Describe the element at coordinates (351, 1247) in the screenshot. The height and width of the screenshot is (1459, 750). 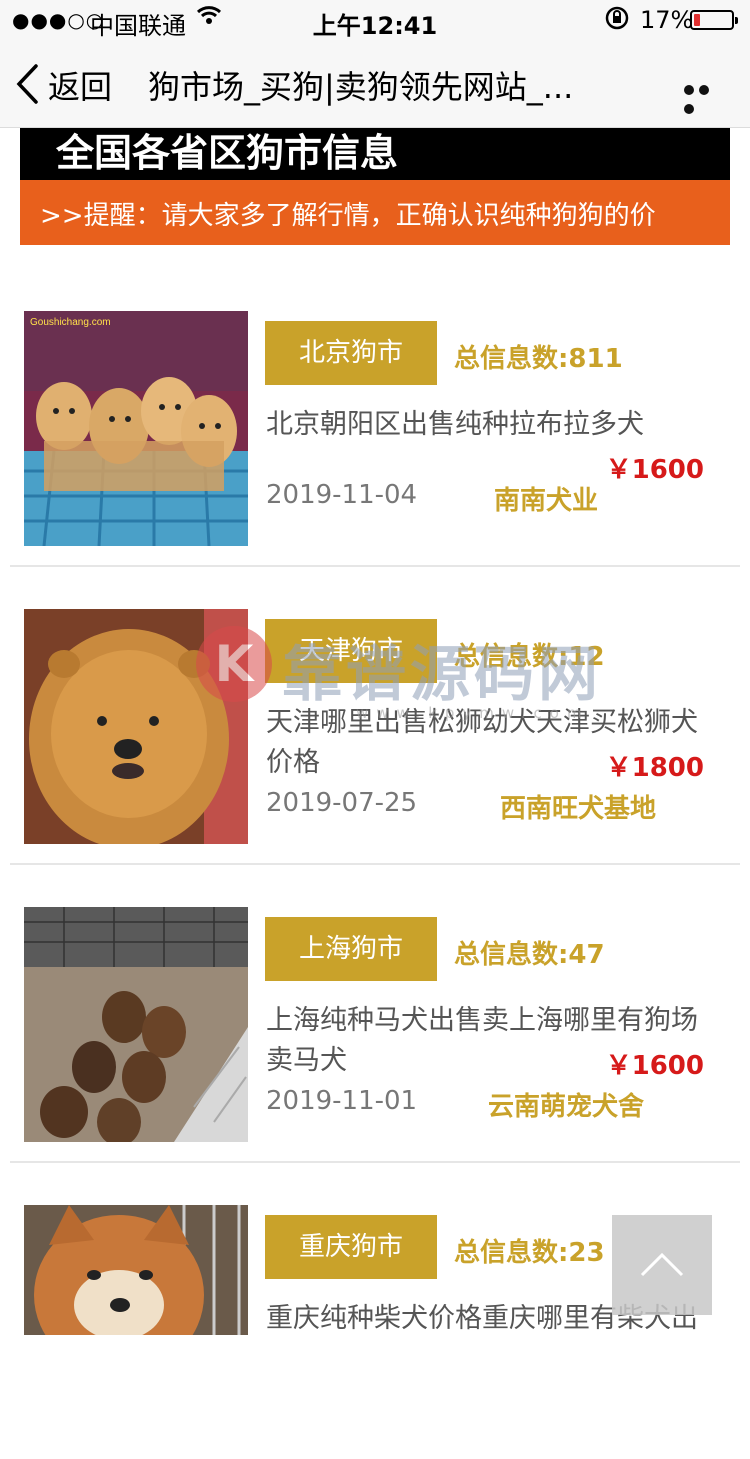
I see `city-tag: 重庆狗市` at that location.